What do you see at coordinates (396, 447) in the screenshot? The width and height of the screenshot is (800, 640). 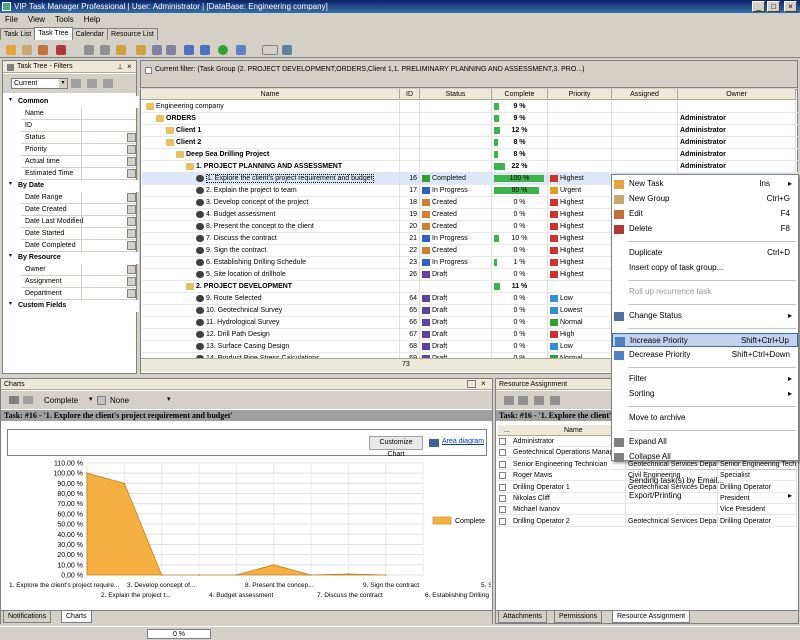 I see `customize-chart-button: Customize Chart` at bounding box center [396, 447].